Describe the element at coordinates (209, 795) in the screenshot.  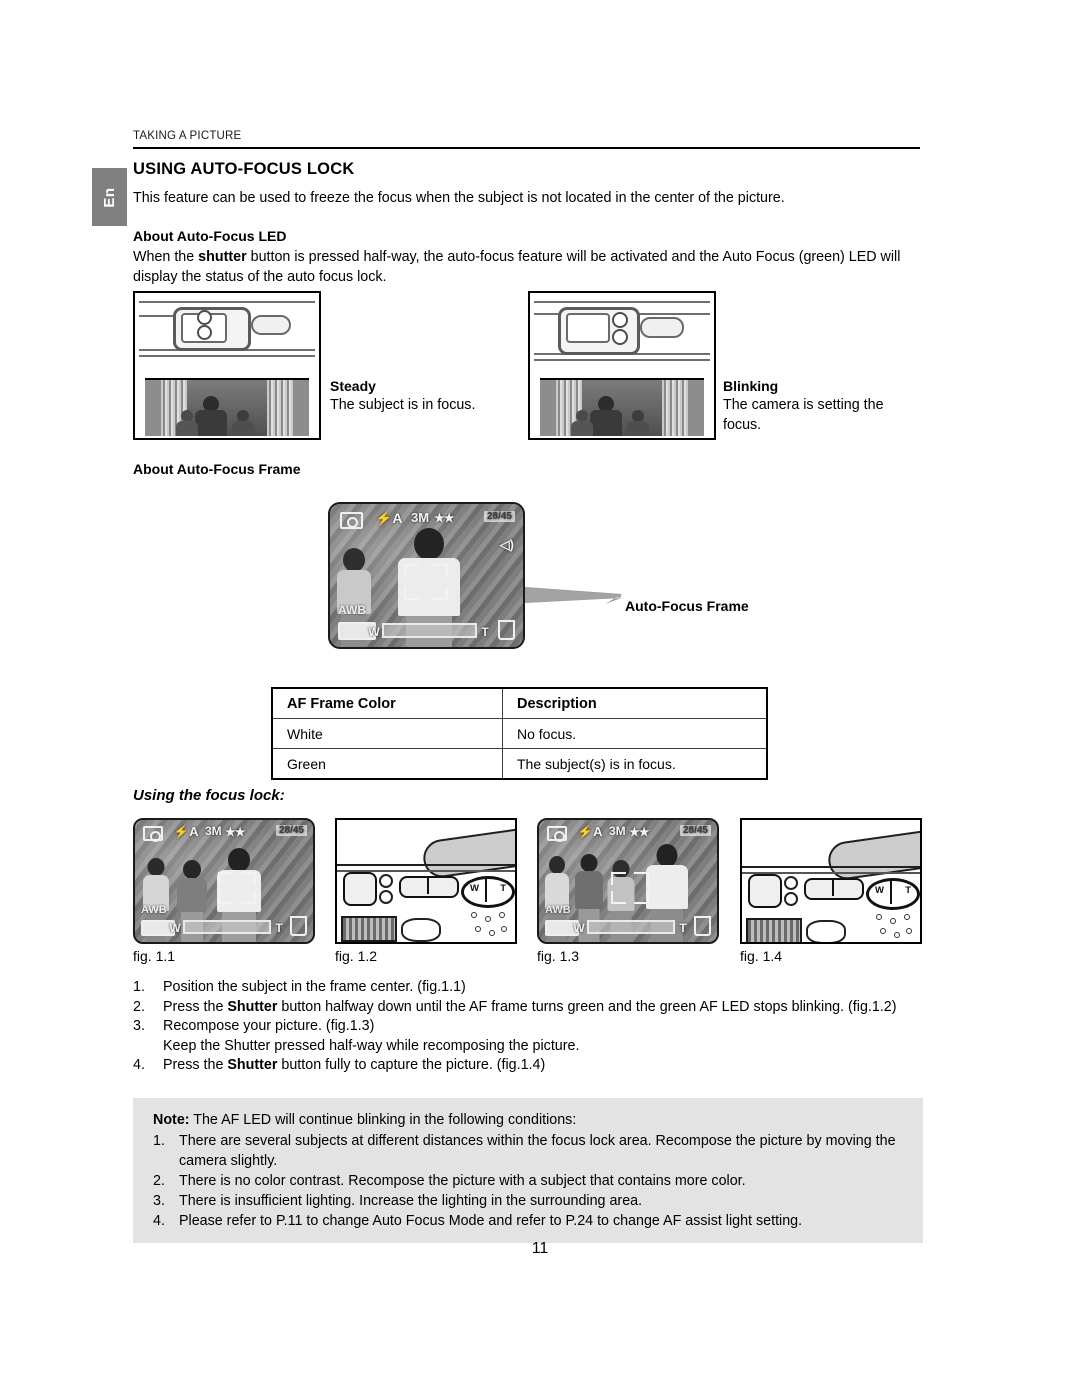
I see `using-focus-lock-heading: Using the focus lock:` at that location.